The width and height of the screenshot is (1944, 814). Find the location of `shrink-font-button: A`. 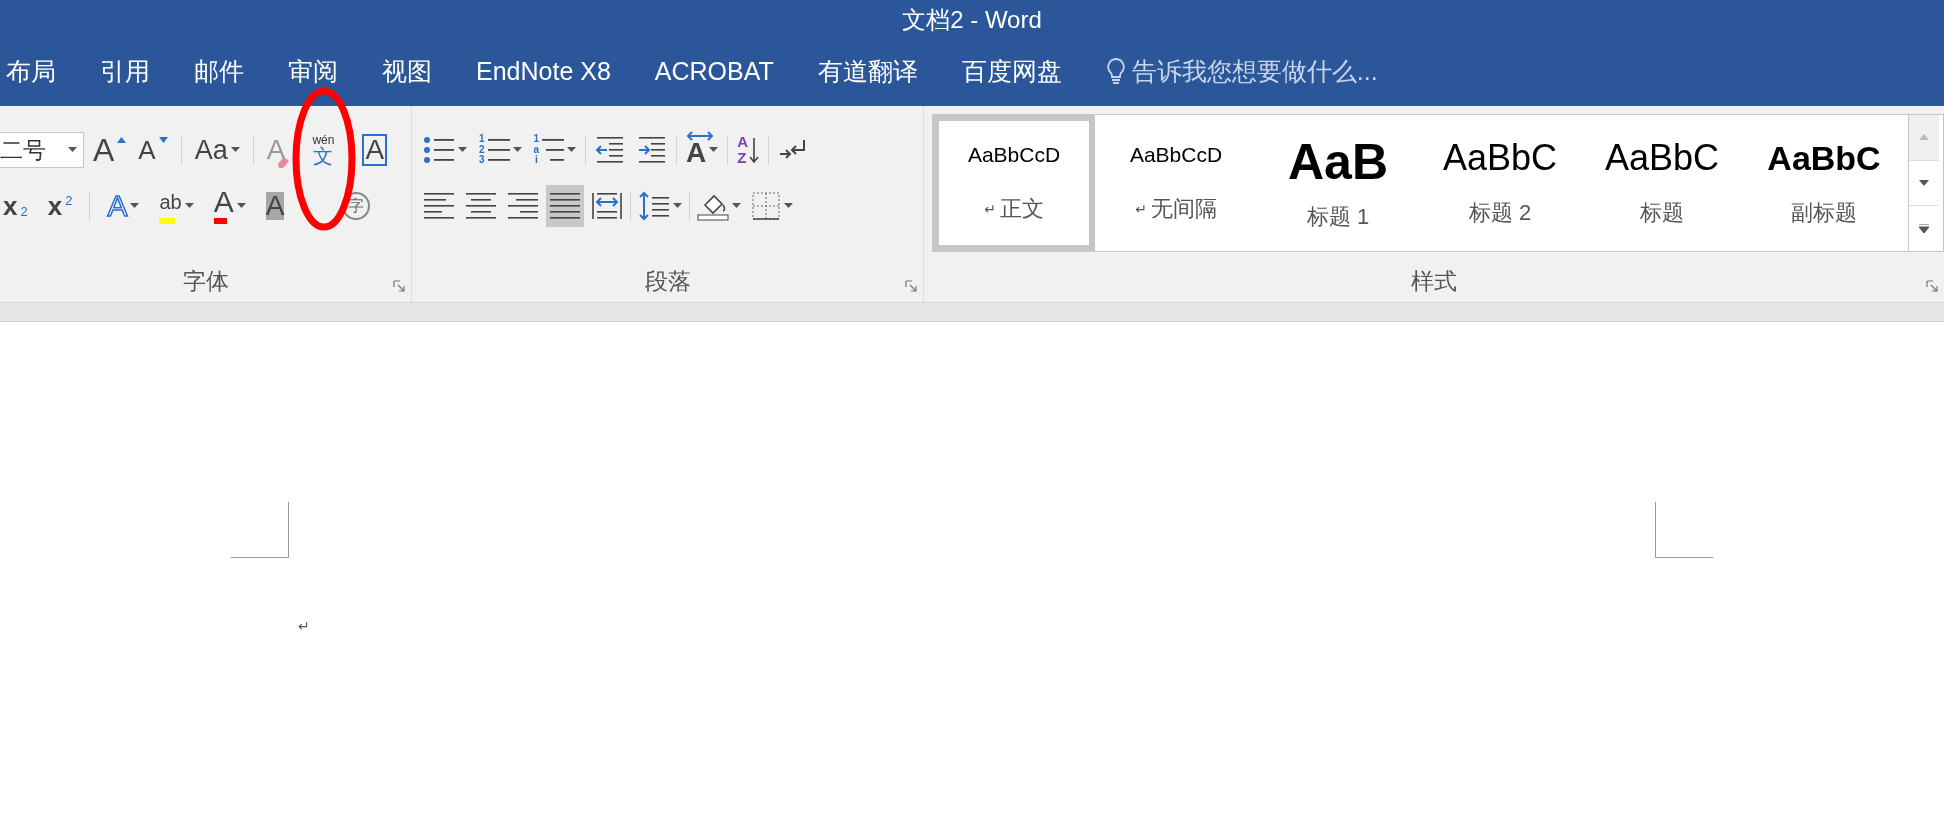

shrink-font-button: A is located at coordinates (153, 150).